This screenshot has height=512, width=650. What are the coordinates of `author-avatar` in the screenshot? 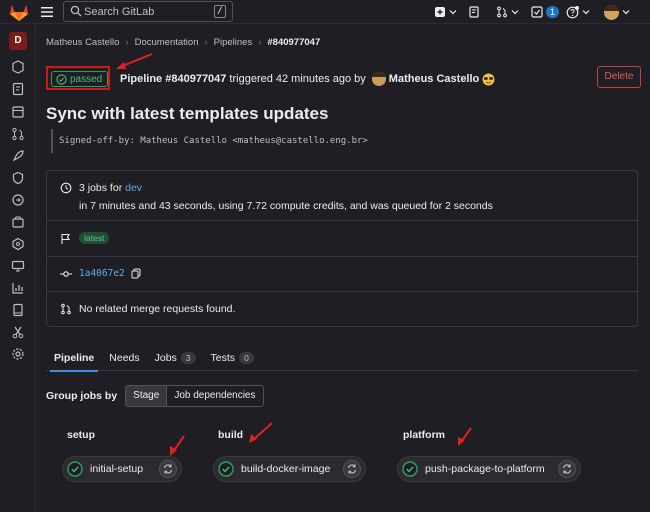 It's located at (378, 79).